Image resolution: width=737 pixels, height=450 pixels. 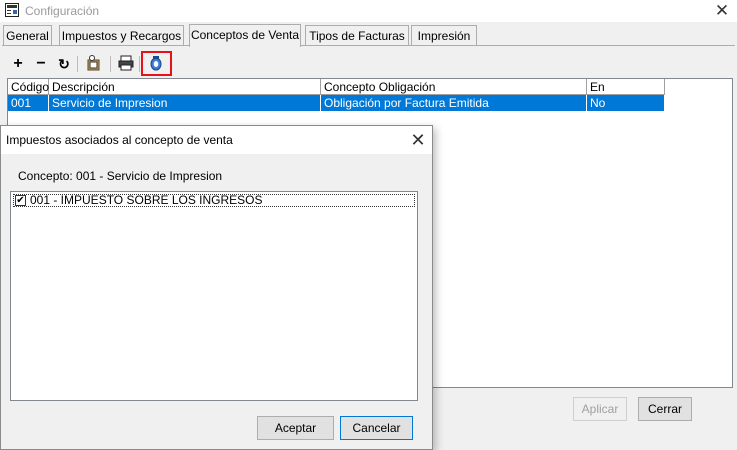 What do you see at coordinates (245, 35) in the screenshot?
I see `tab-conceptos-de-venta: Conceptos de Venta` at bounding box center [245, 35].